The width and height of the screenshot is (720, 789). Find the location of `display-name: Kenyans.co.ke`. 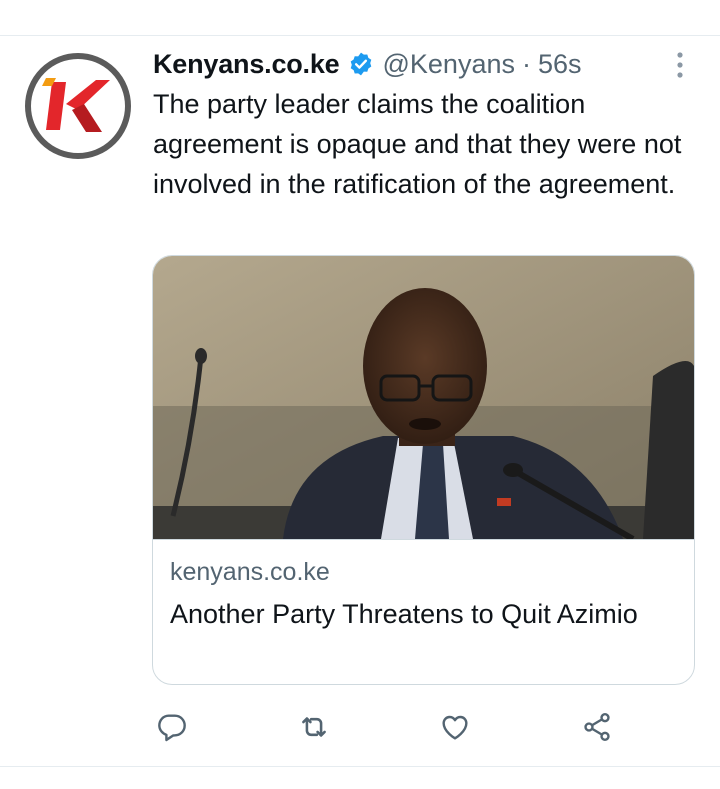

display-name: Kenyans.co.ke is located at coordinates (246, 64).